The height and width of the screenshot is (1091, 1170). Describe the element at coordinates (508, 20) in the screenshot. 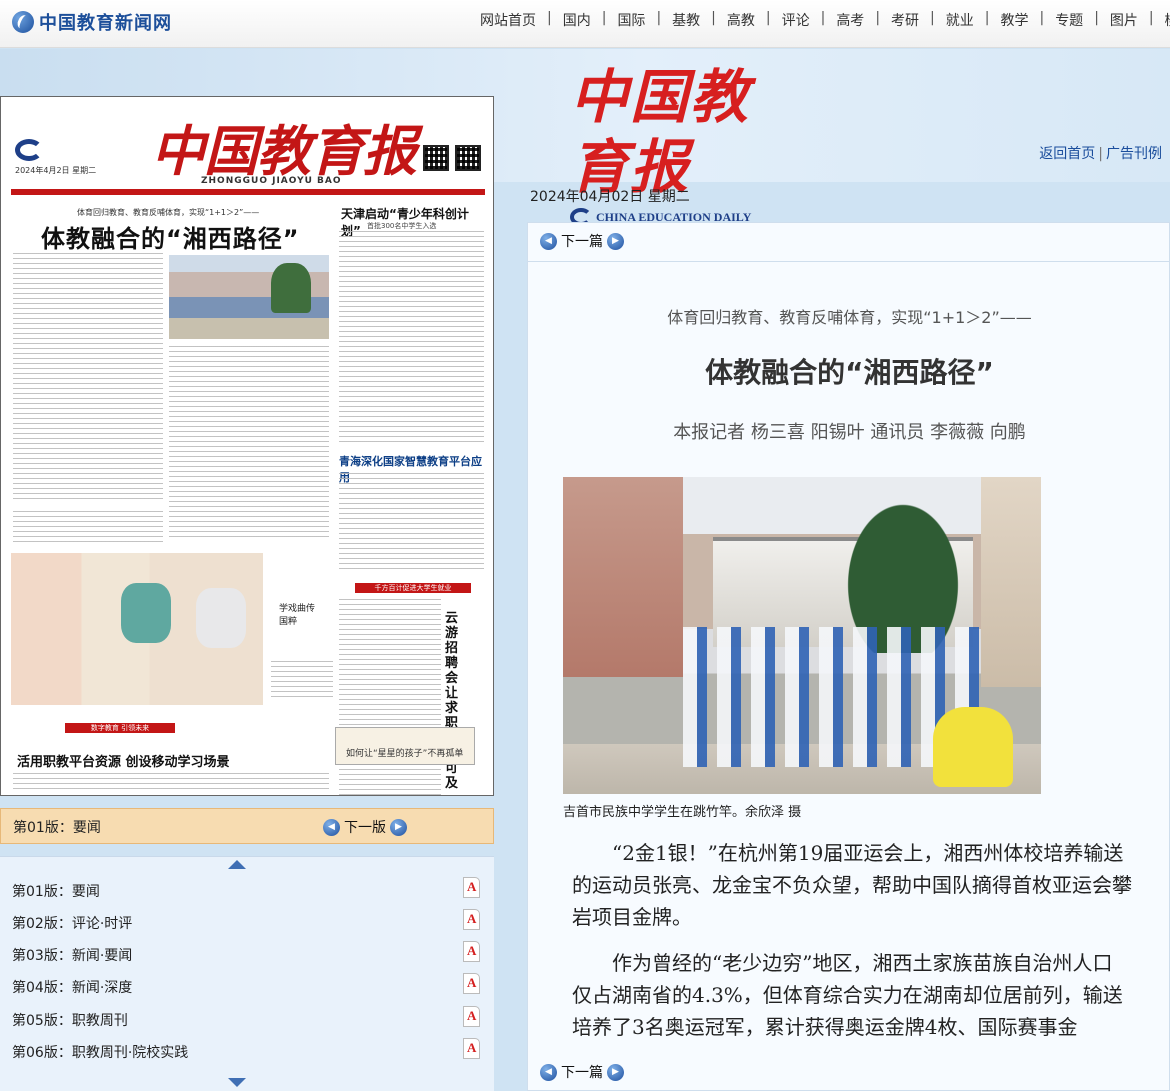

I see `nav-home: 网站首页` at that location.